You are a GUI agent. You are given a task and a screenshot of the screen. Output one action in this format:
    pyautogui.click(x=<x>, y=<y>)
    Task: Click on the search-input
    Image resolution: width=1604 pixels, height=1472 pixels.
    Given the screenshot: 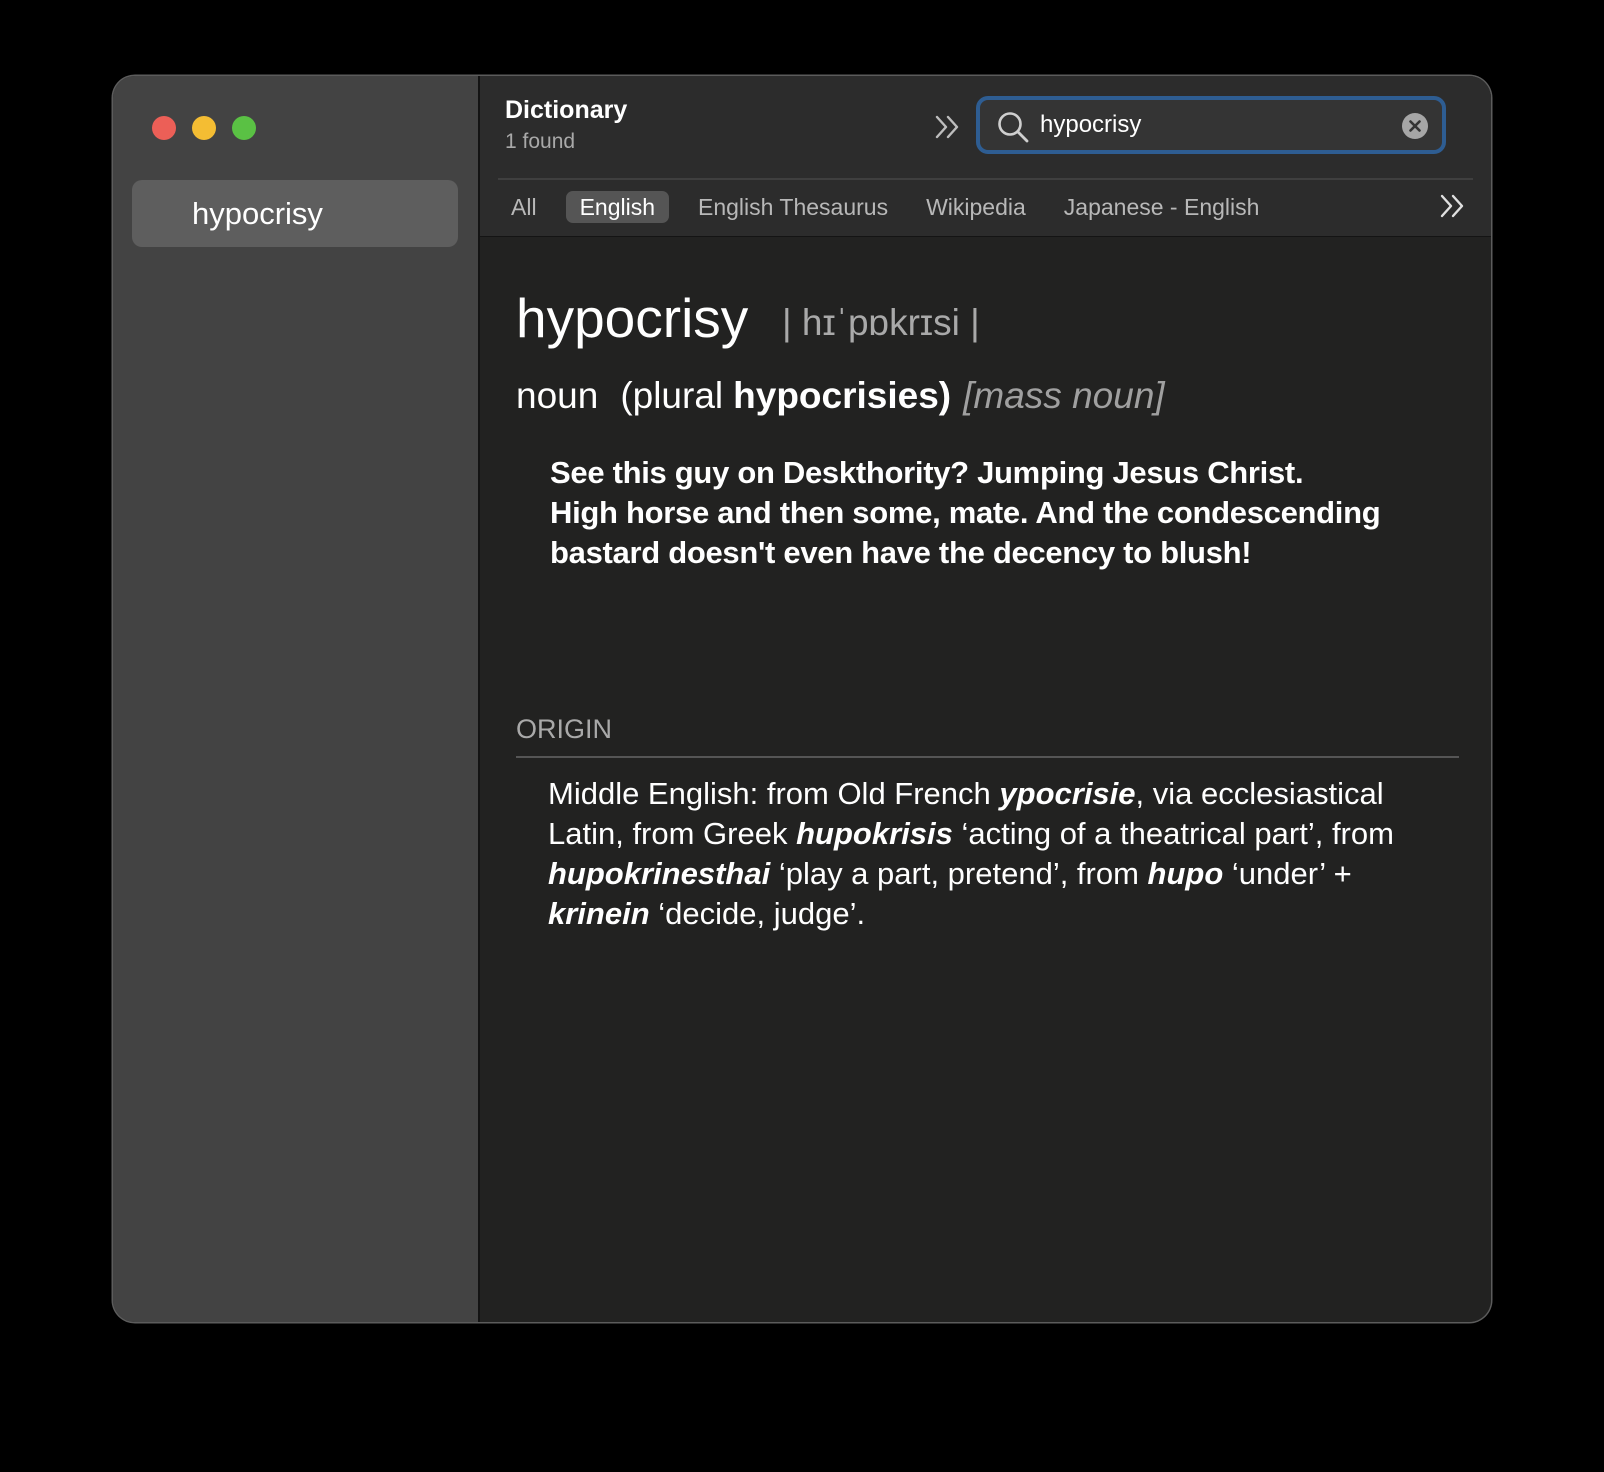 What is the action you would take?
    pyautogui.click(x=1210, y=125)
    